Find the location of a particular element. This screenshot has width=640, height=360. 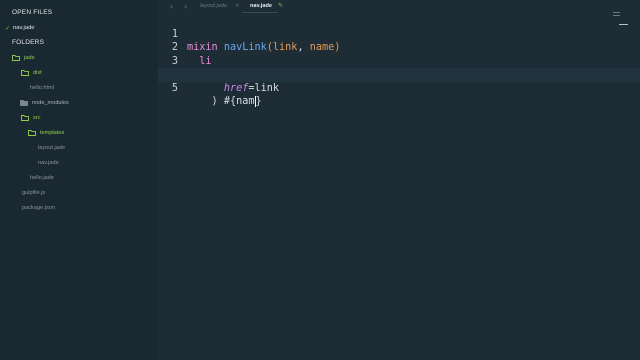

tree-file-hello-html: hello.html is located at coordinates (42, 87).